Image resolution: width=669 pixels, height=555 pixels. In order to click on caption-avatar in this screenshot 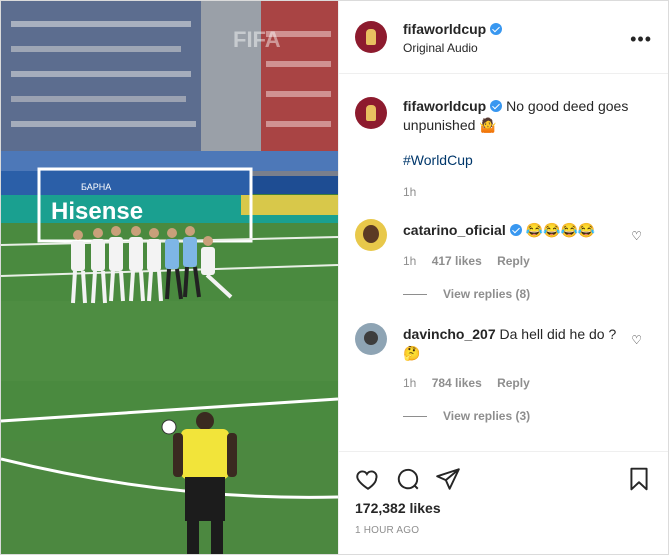, I will do `click(371, 113)`.